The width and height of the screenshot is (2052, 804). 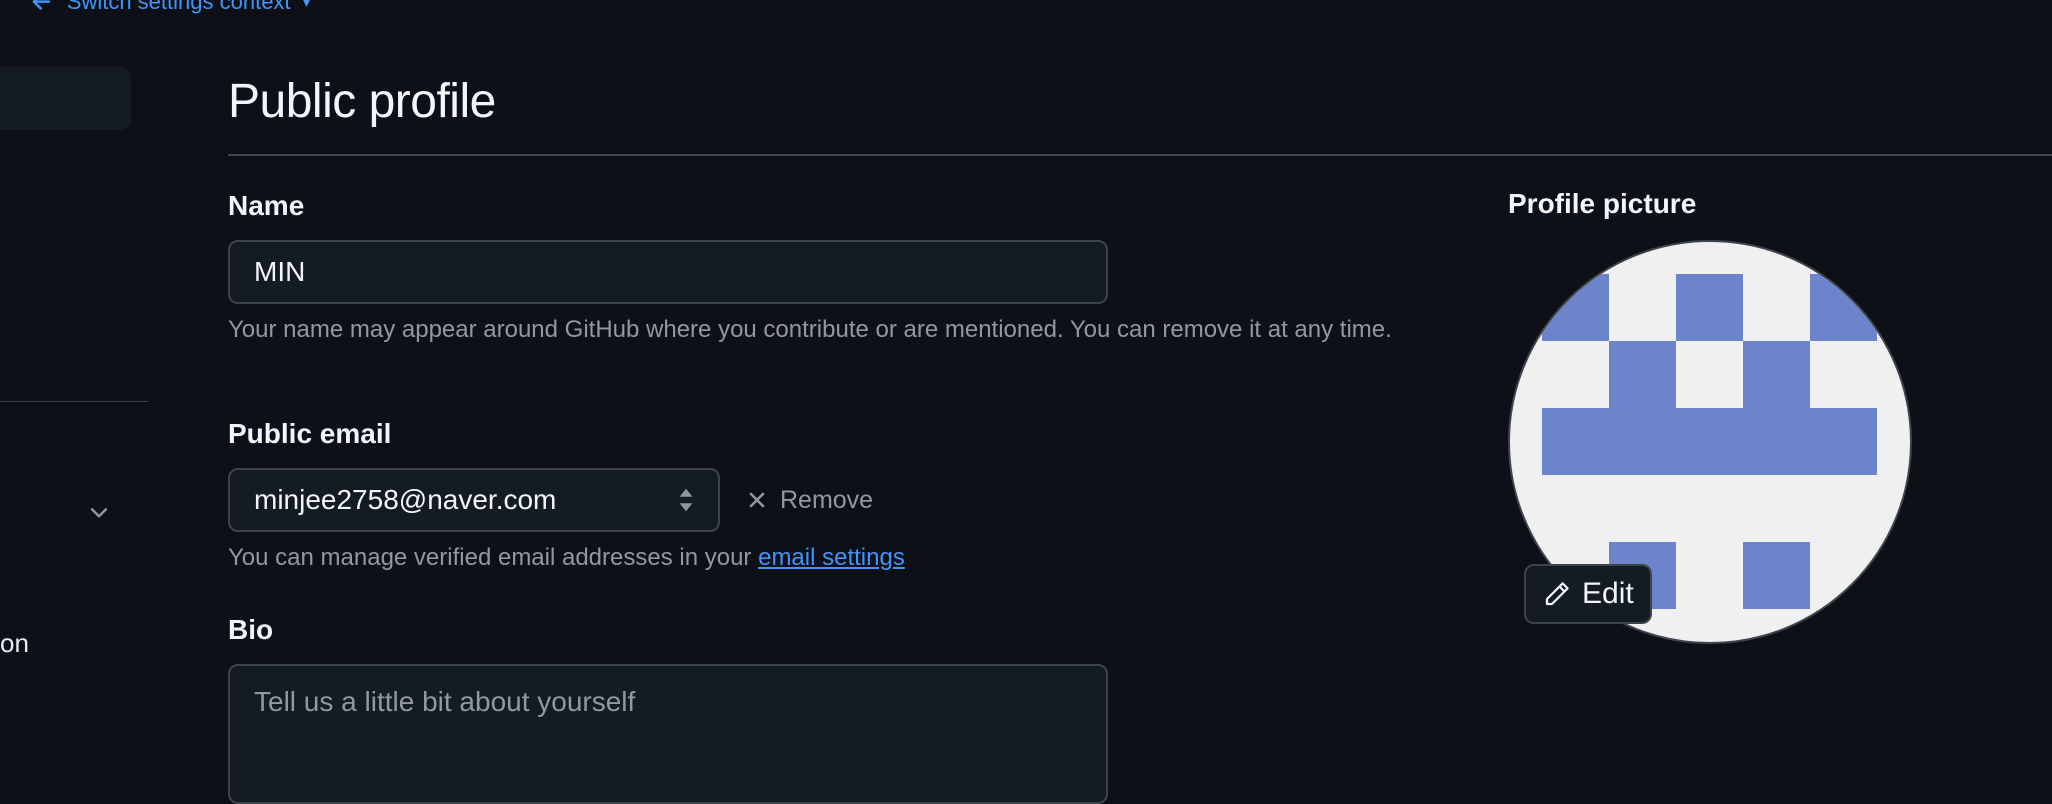 I want to click on email-settings-link: email settings, so click(x=831, y=557).